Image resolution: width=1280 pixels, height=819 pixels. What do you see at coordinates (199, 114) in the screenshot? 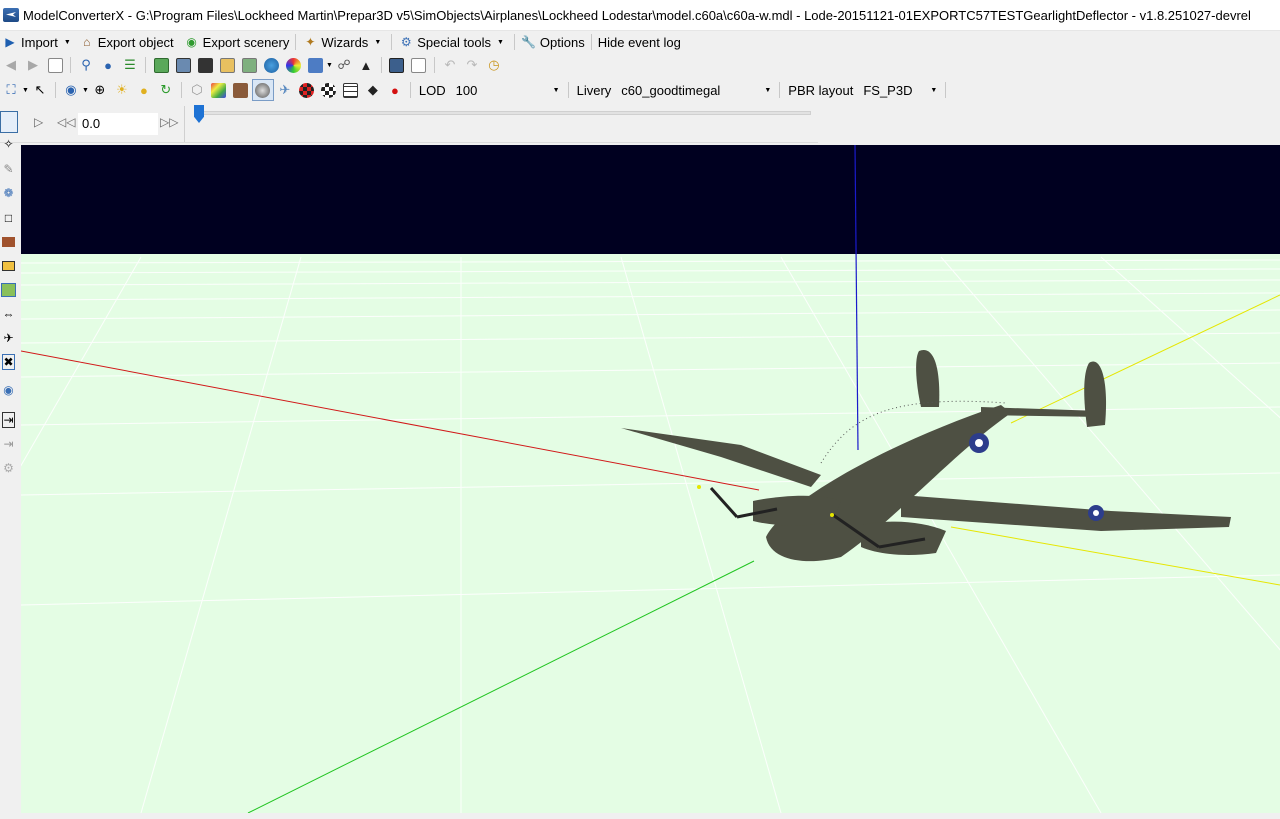
I see `animation-slider-thumb` at bounding box center [199, 114].